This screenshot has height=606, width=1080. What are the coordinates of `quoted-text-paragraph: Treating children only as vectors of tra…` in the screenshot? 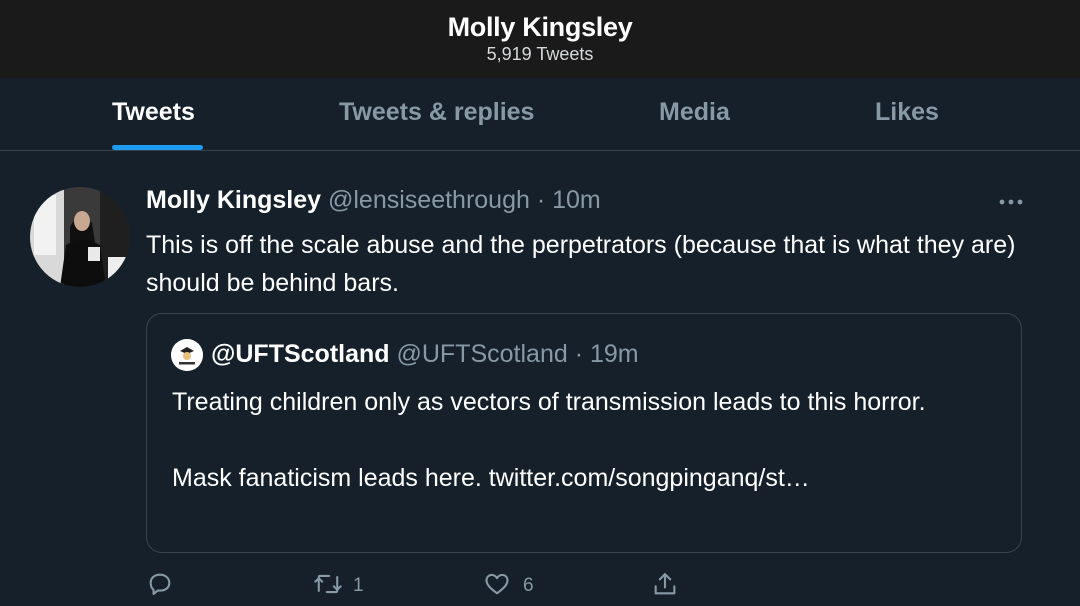 It's located at (549, 402).